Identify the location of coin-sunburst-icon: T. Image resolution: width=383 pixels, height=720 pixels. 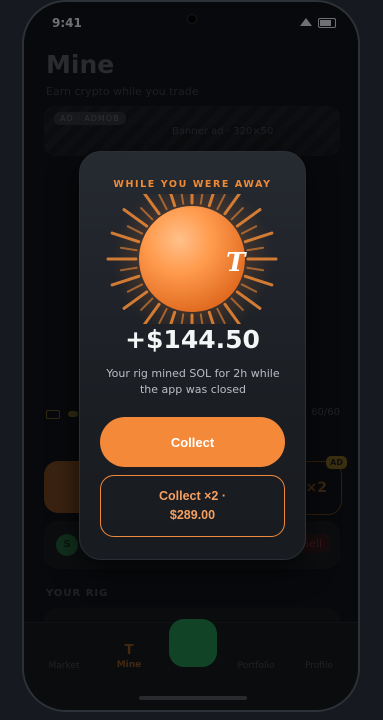
(192, 259).